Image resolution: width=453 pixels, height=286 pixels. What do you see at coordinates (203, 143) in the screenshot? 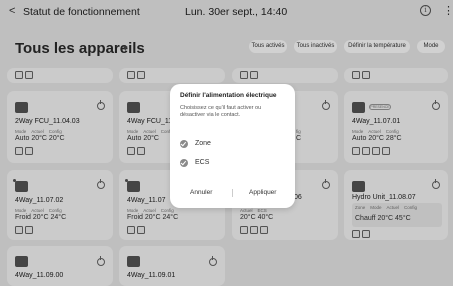
I see `option-label: Zone` at bounding box center [203, 143].